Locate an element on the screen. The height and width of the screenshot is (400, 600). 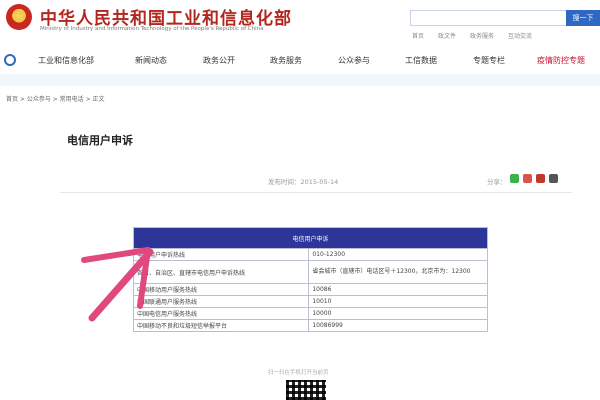
table-row: 中国移动用户服务热线 10086 is located at coordinates (310, 289).